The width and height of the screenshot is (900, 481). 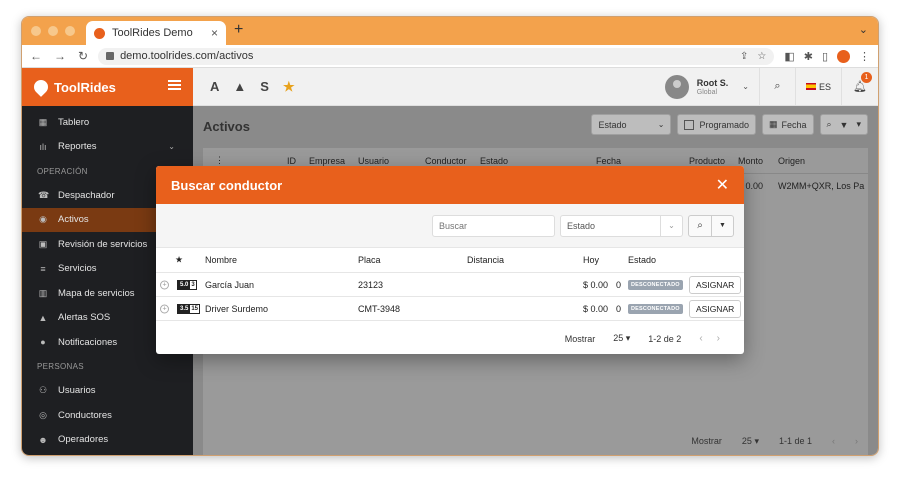 What do you see at coordinates (819, 86) in the screenshot?
I see `language-selector: ES` at bounding box center [819, 86].